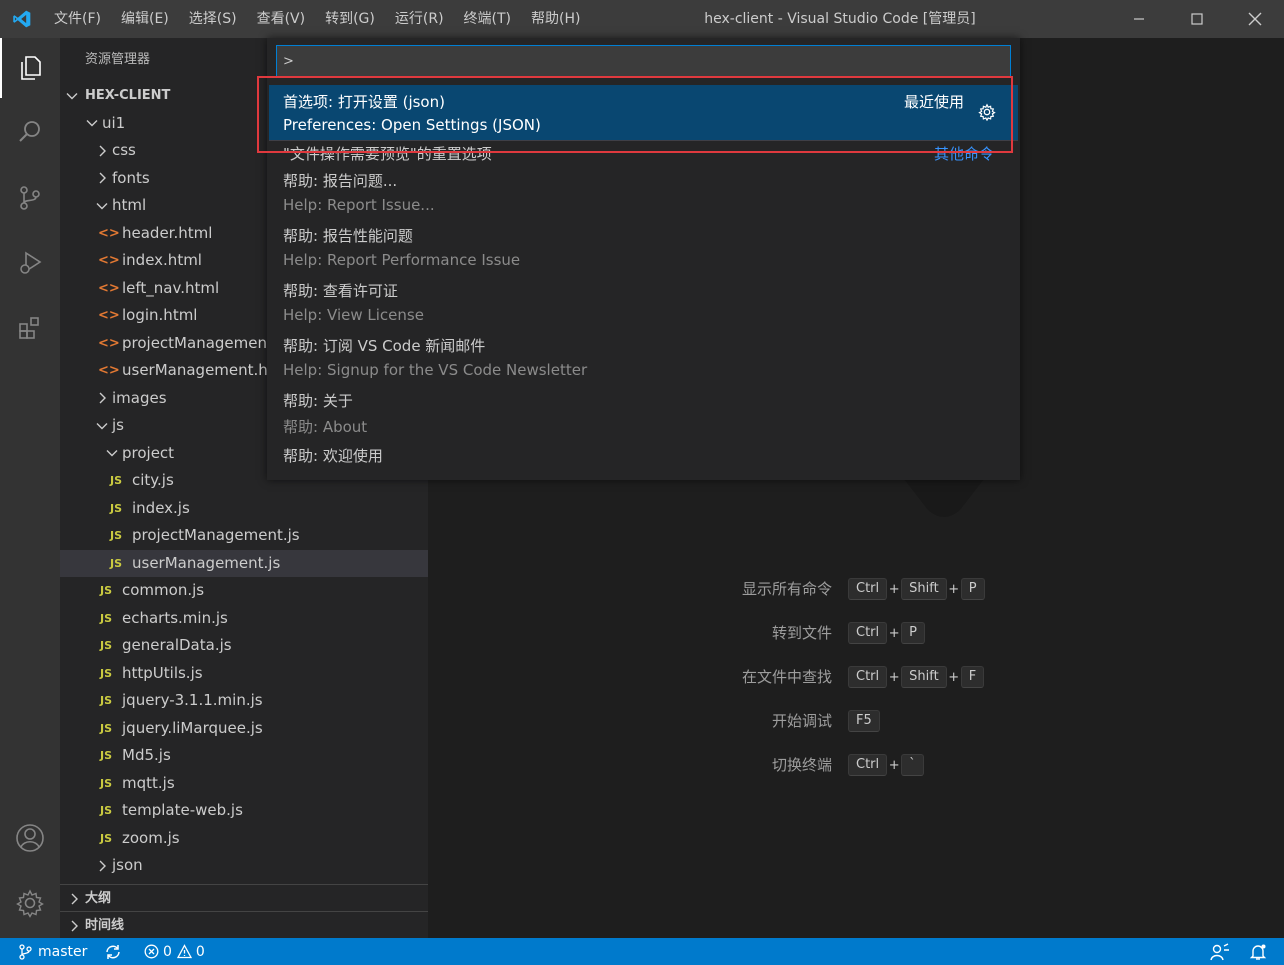 Image resolution: width=1284 pixels, height=965 pixels. I want to click on sync-status, so click(113, 951).